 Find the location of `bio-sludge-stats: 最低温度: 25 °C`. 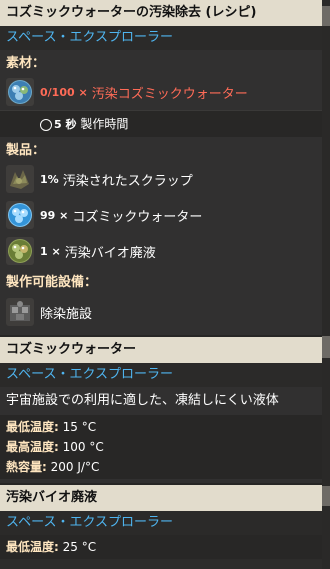

bio-sludge-stats: 最低温度: 25 °C is located at coordinates (161, 547).